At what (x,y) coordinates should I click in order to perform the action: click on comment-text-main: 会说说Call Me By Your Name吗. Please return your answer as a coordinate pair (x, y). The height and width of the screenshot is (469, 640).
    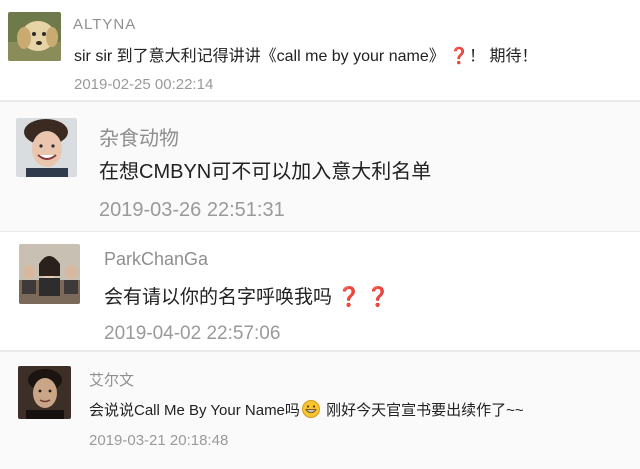
    Looking at the image, I should click on (194, 410).